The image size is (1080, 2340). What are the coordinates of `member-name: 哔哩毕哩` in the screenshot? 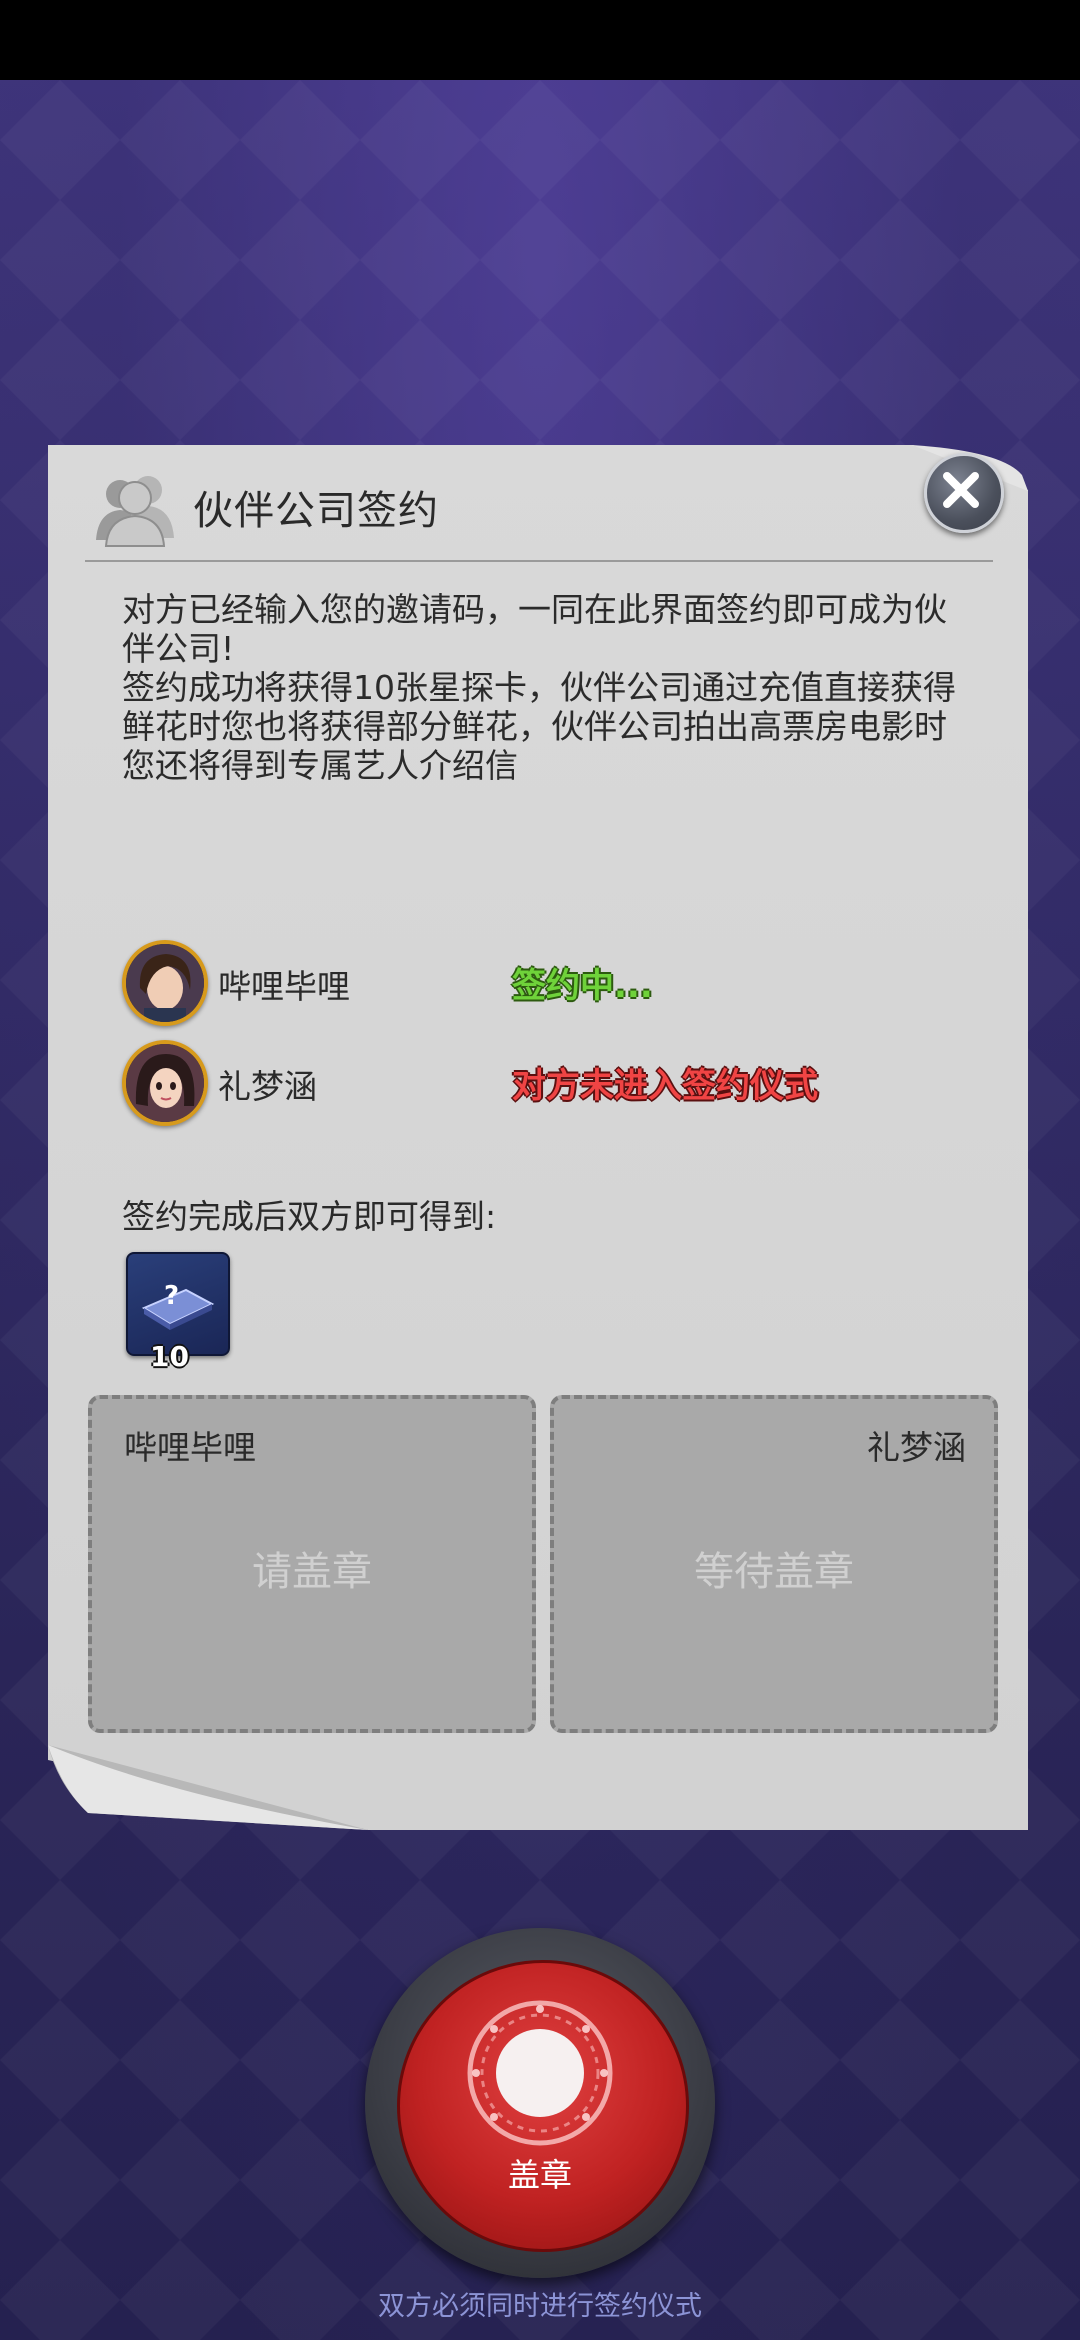 It's located at (284, 986).